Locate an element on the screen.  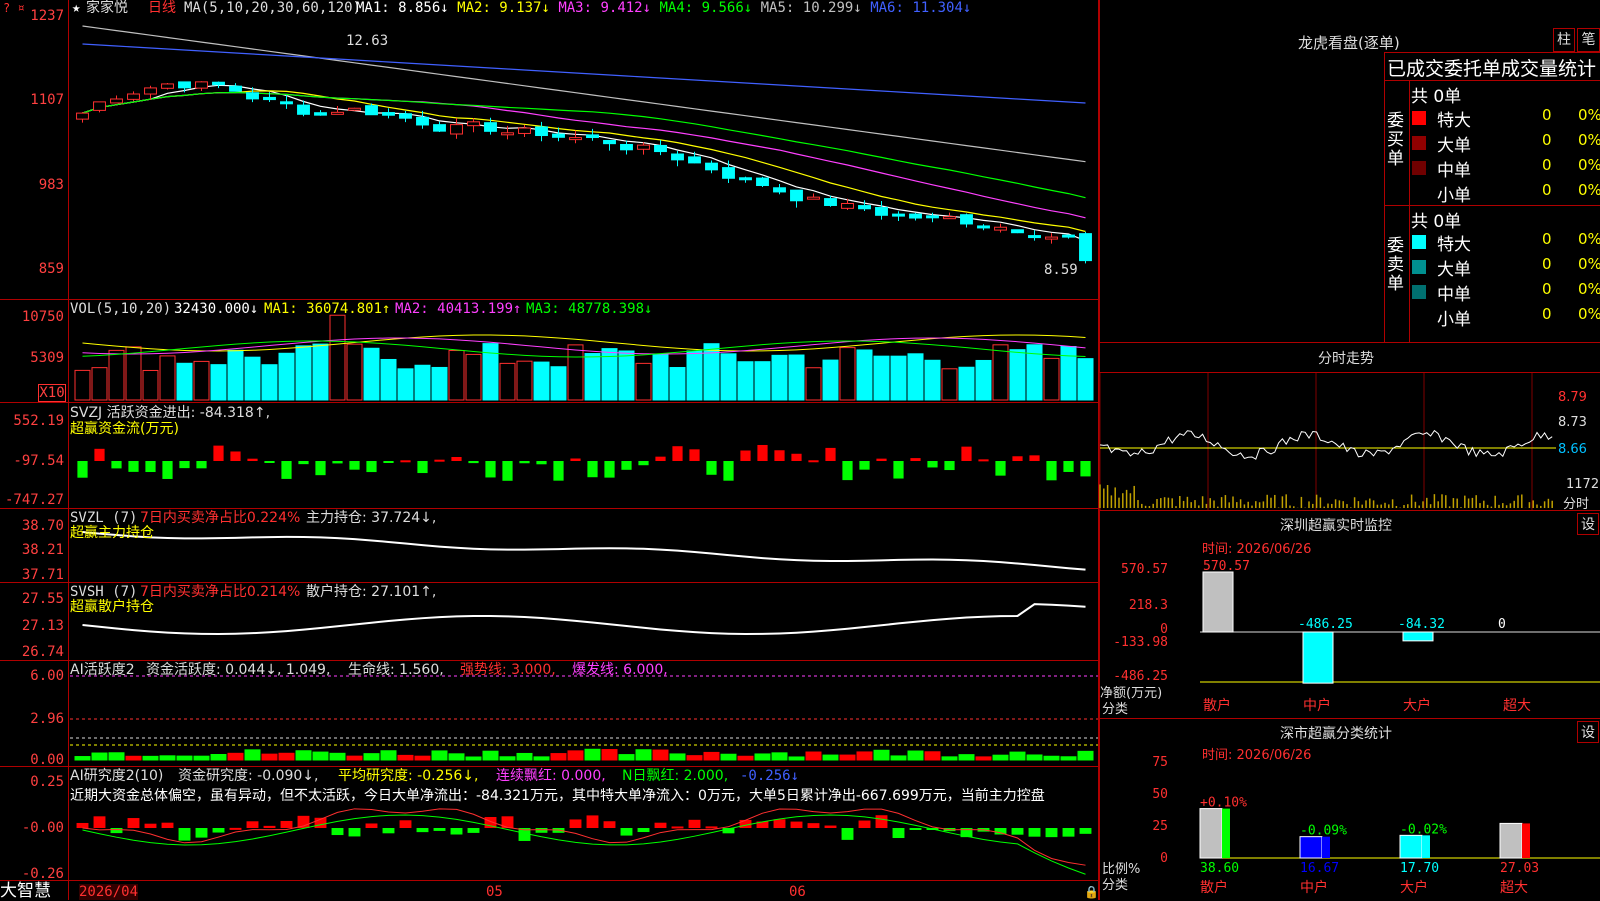
monitor-settings-button: 设 is located at coordinates (1588, 524).